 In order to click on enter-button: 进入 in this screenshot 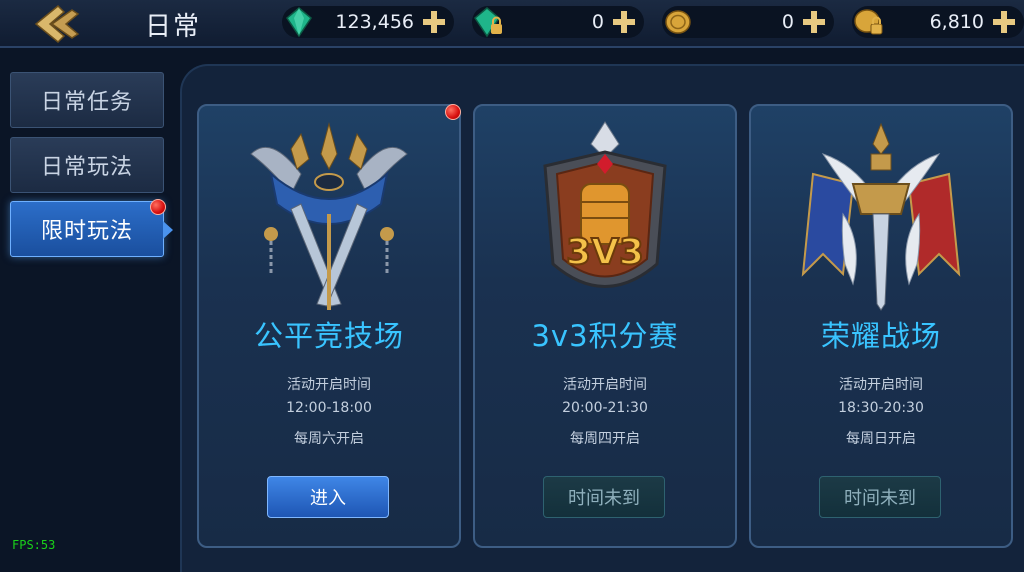, I will do `click(328, 497)`.